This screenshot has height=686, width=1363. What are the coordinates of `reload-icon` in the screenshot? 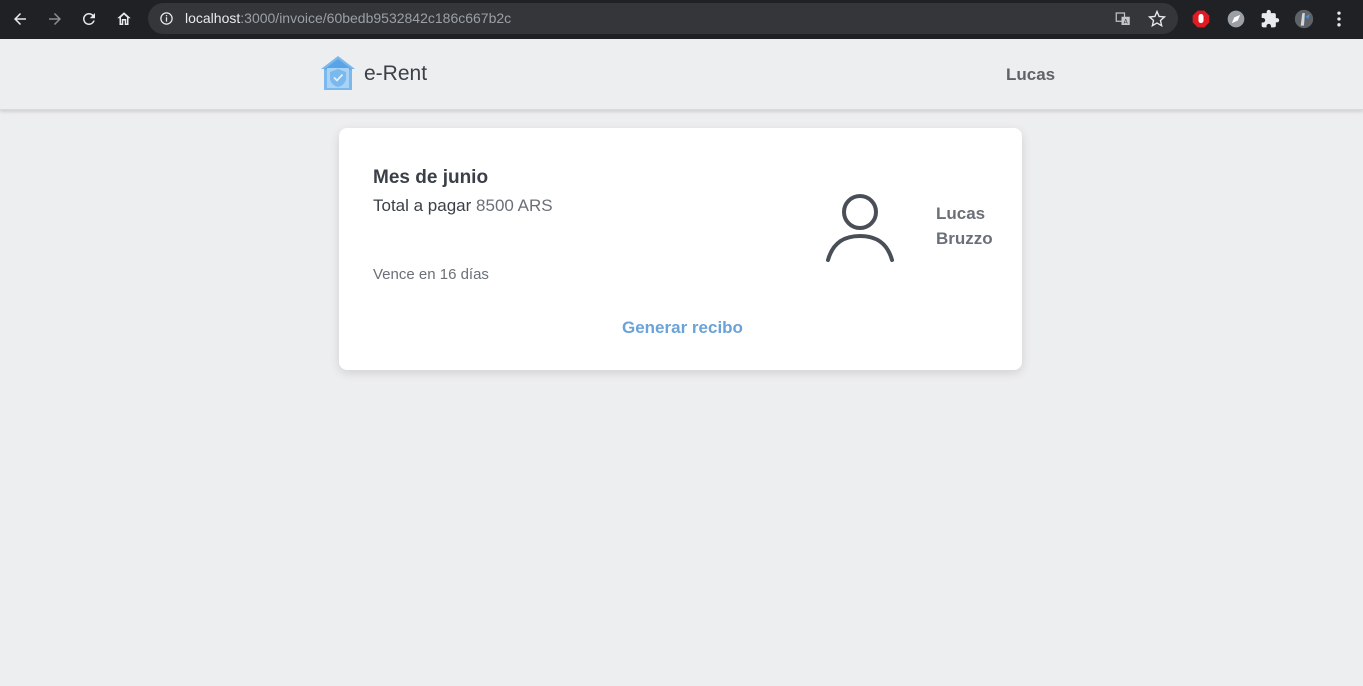 It's located at (88, 18).